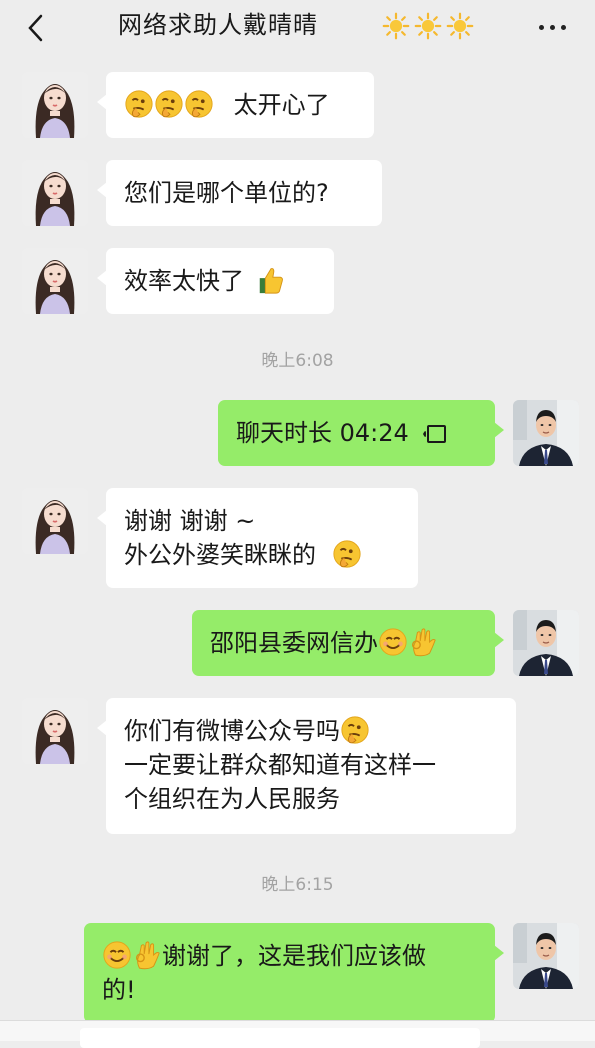 Image resolution: width=595 pixels, height=1048 pixels. I want to click on chat-title: 网络求助人戴晴晴, so click(218, 25).